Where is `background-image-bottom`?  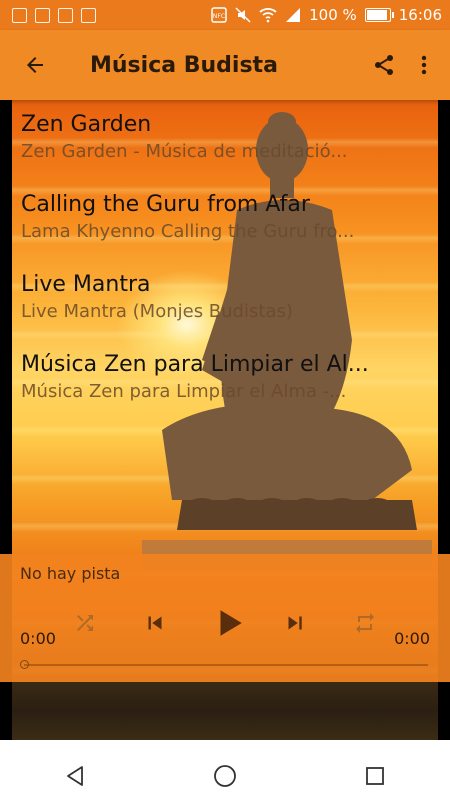 background-image-bottom is located at coordinates (225, 711).